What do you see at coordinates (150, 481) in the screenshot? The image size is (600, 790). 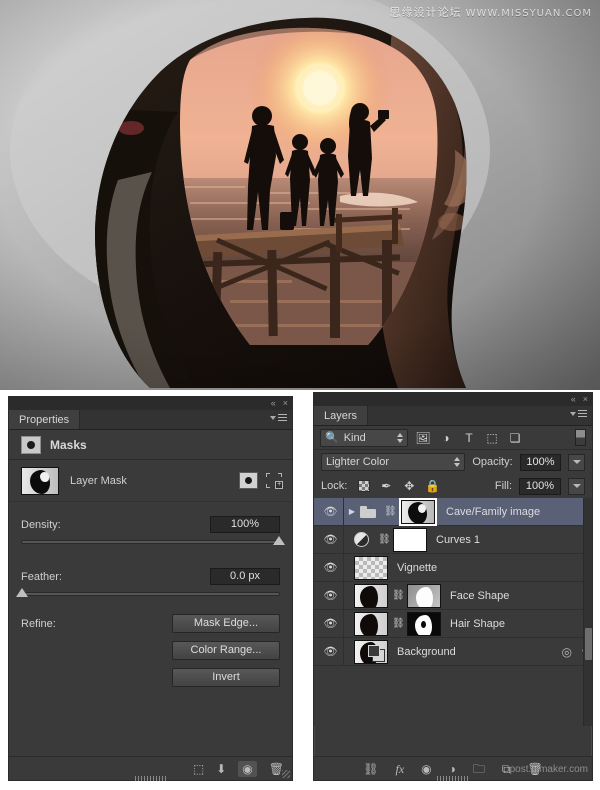 I see `layer-mask-row: Layer Mask +` at bounding box center [150, 481].